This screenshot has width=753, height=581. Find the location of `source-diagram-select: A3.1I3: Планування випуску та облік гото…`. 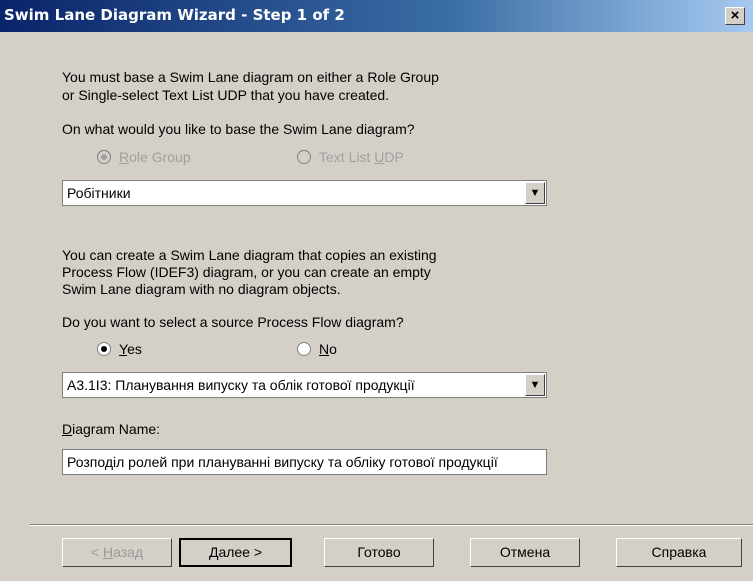

source-diagram-select: A3.1I3: Планування випуску та облік гото… is located at coordinates (304, 385).